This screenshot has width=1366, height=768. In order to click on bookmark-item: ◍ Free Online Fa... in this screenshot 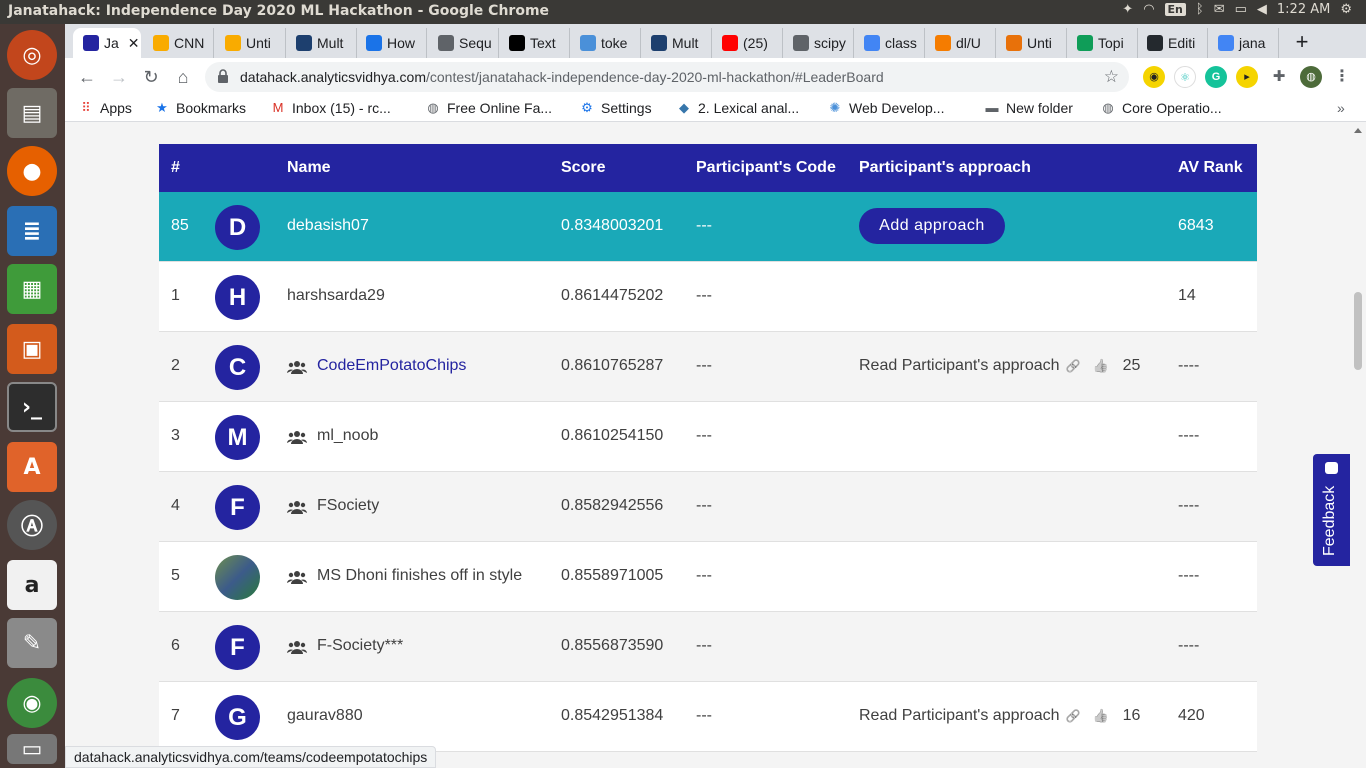, I will do `click(489, 108)`.